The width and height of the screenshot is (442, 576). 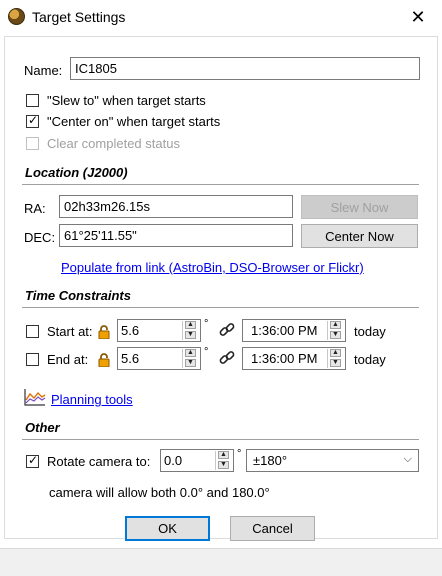 What do you see at coordinates (272, 528) in the screenshot?
I see `cancel-button: Cancel` at bounding box center [272, 528].